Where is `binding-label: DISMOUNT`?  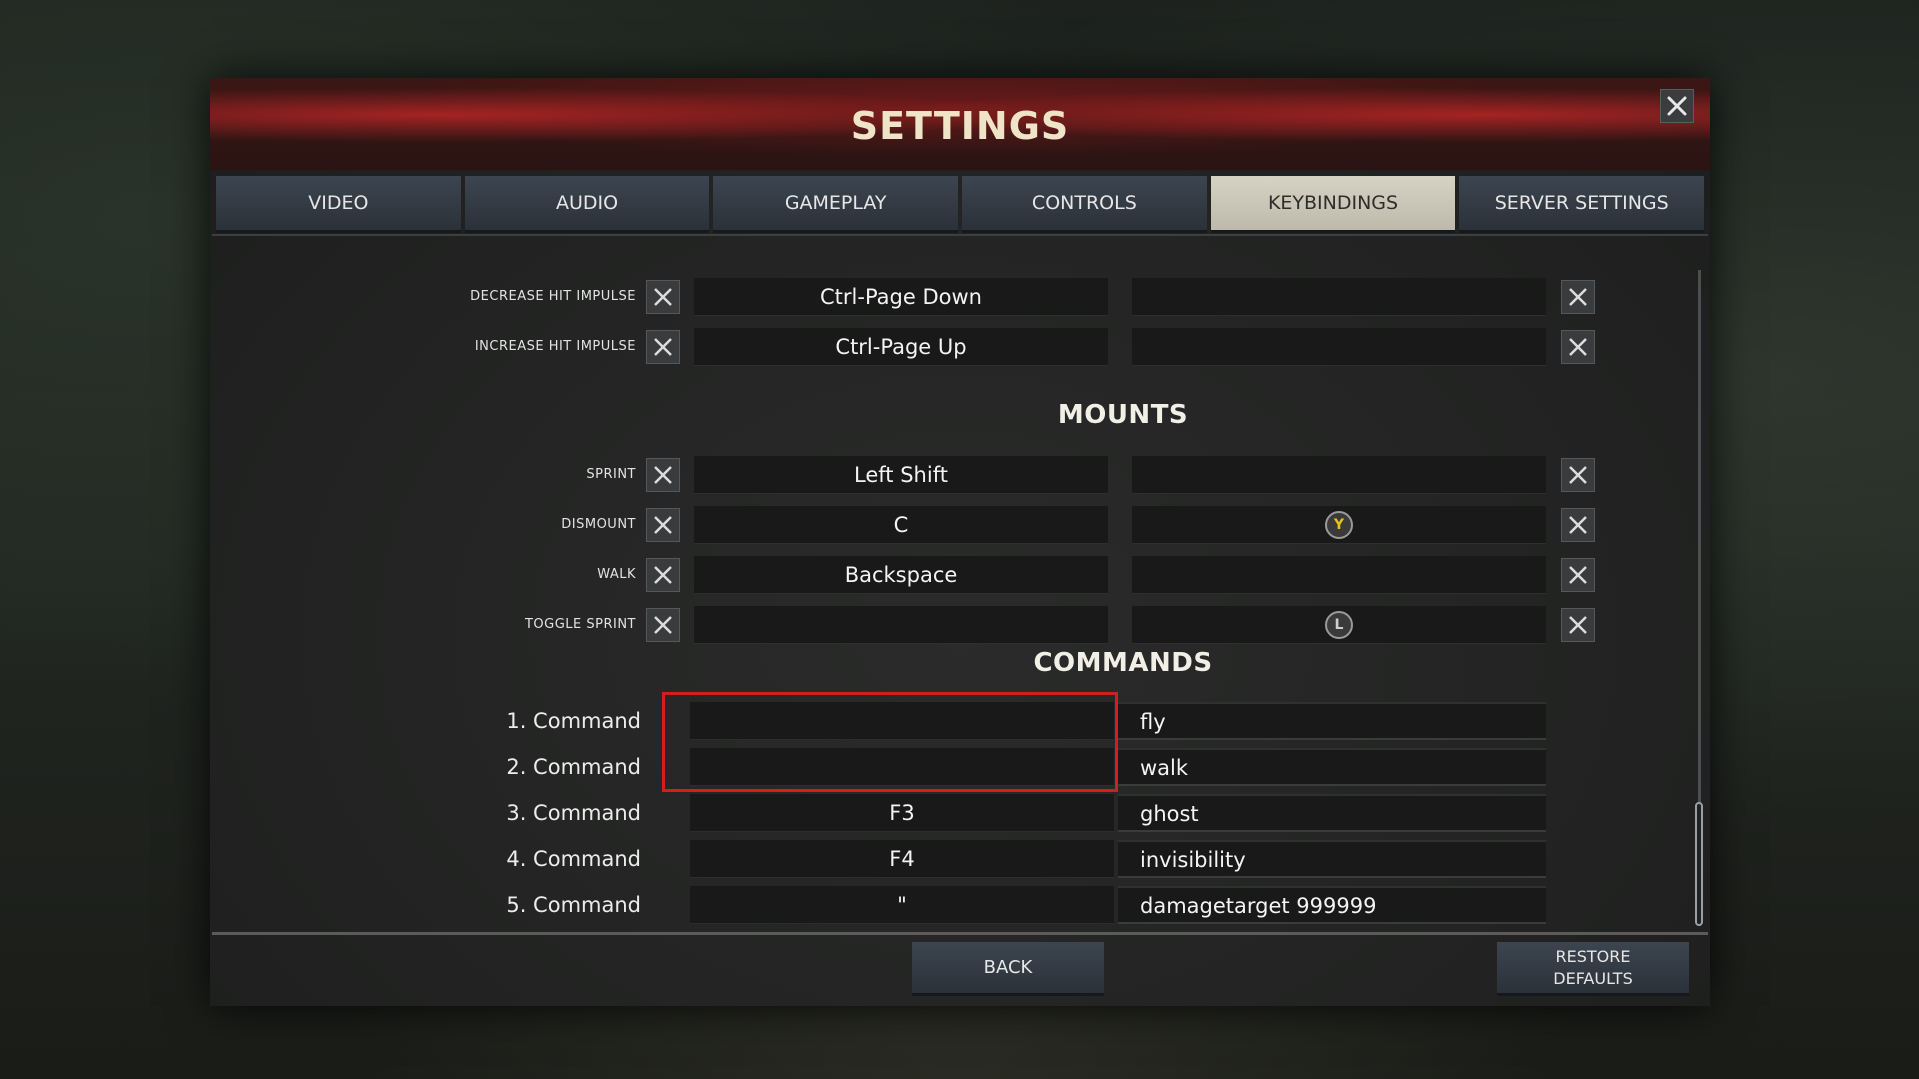
binding-label: DISMOUNT is located at coordinates (598, 524).